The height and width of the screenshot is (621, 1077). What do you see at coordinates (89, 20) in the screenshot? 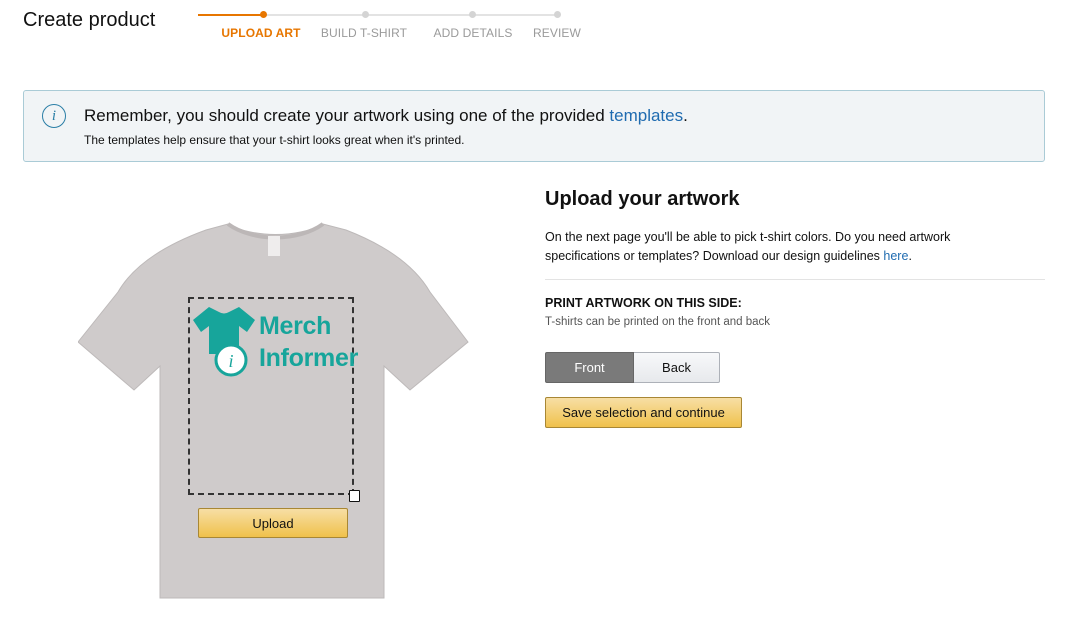
I see `page-title: Create product` at bounding box center [89, 20].